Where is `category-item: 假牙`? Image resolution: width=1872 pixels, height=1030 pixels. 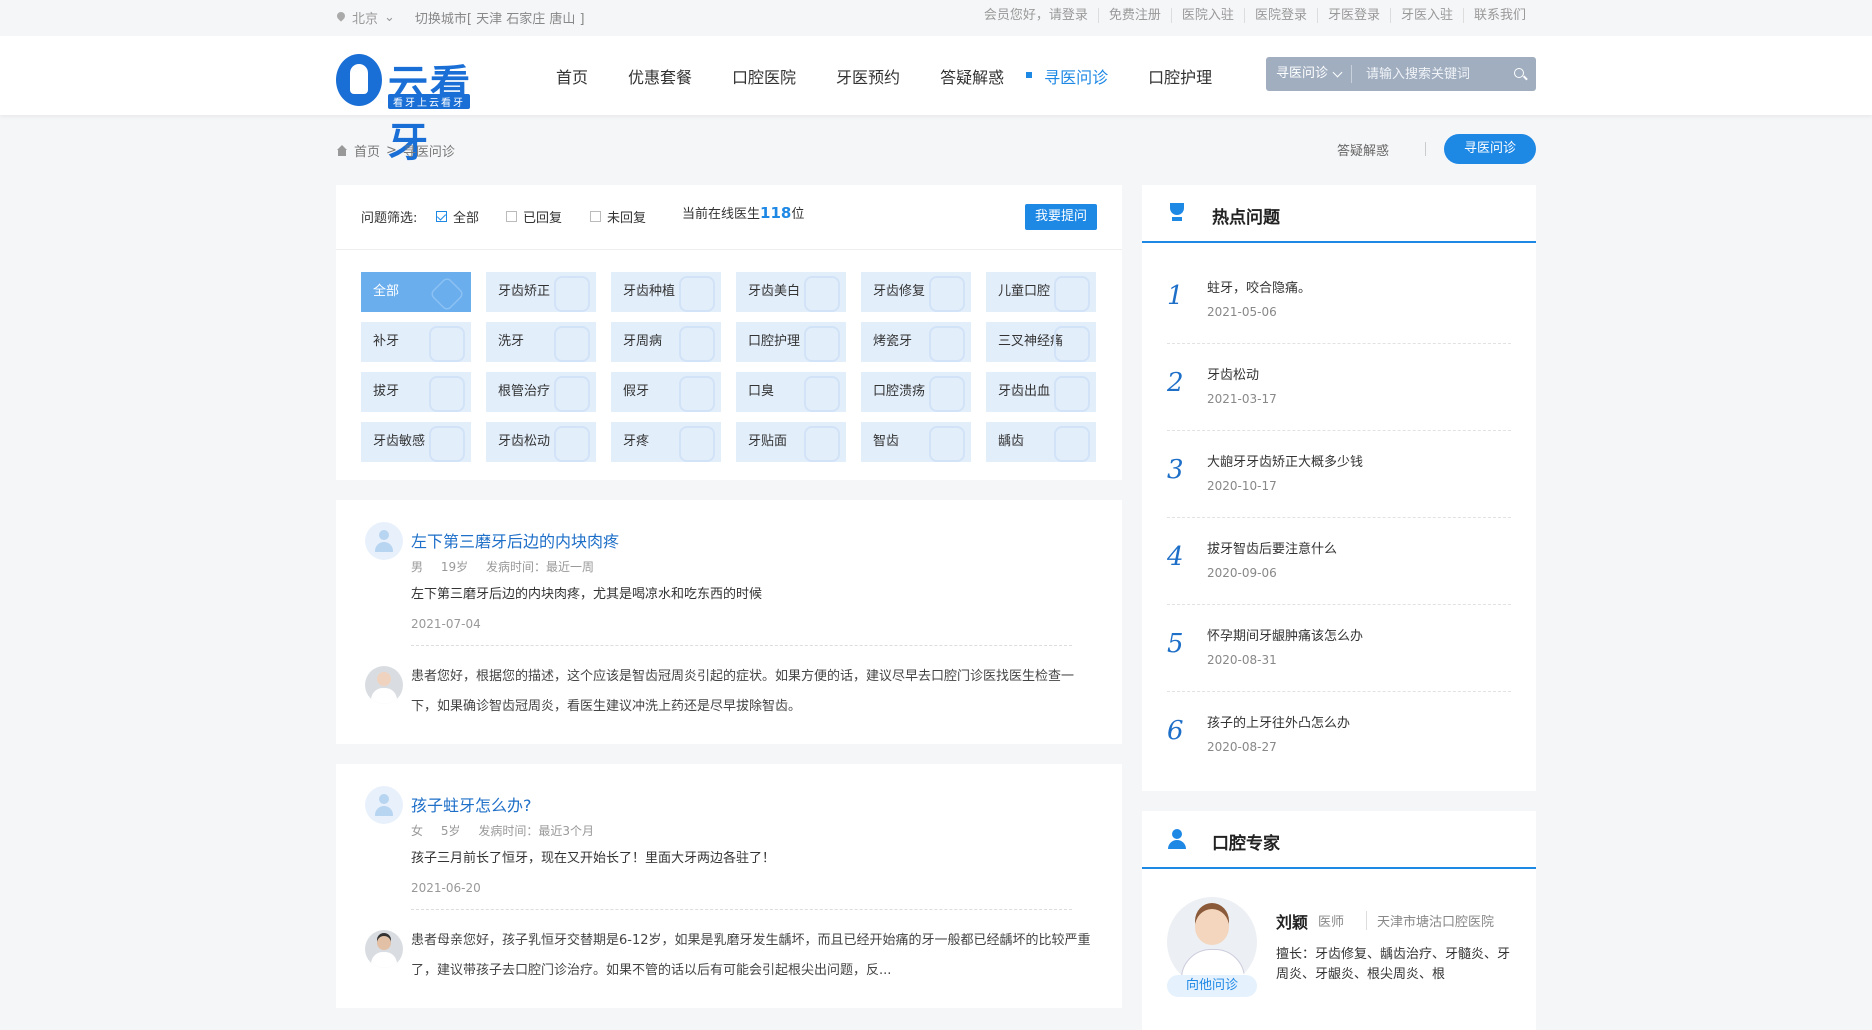
category-item: 假牙 is located at coordinates (666, 392).